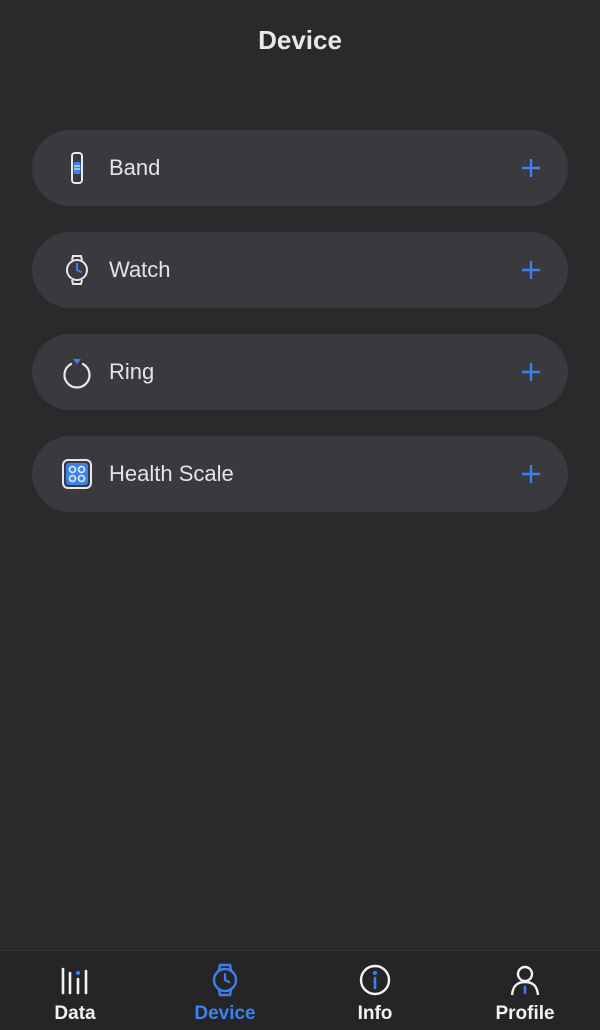  Describe the element at coordinates (525, 980) in the screenshot. I see `person-icon` at that location.